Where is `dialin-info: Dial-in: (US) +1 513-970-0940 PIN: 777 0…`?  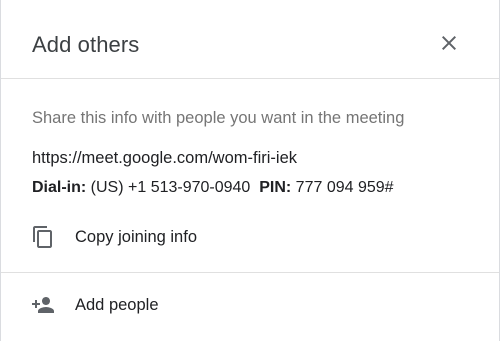
dialin-info: Dial-in: (US) +1 513-970-0940 PIN: 777 0… is located at coordinates (213, 188).